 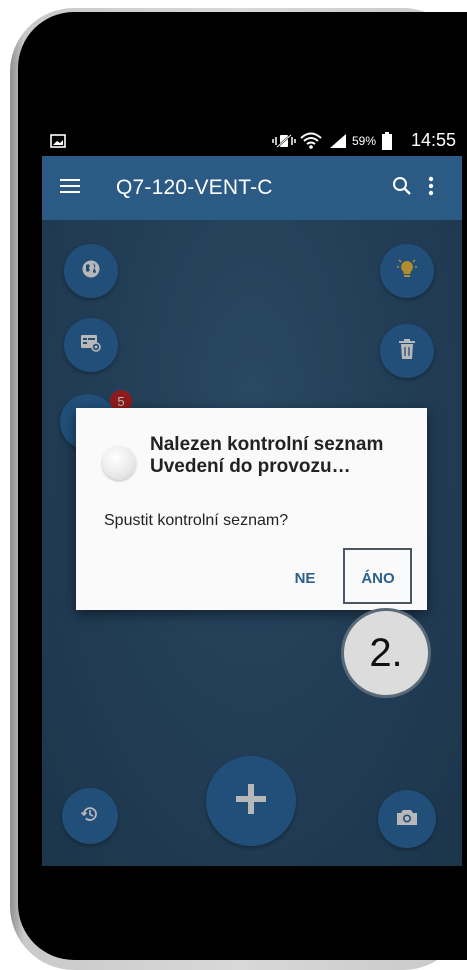 What do you see at coordinates (305, 578) in the screenshot?
I see `no-button: NE` at bounding box center [305, 578].